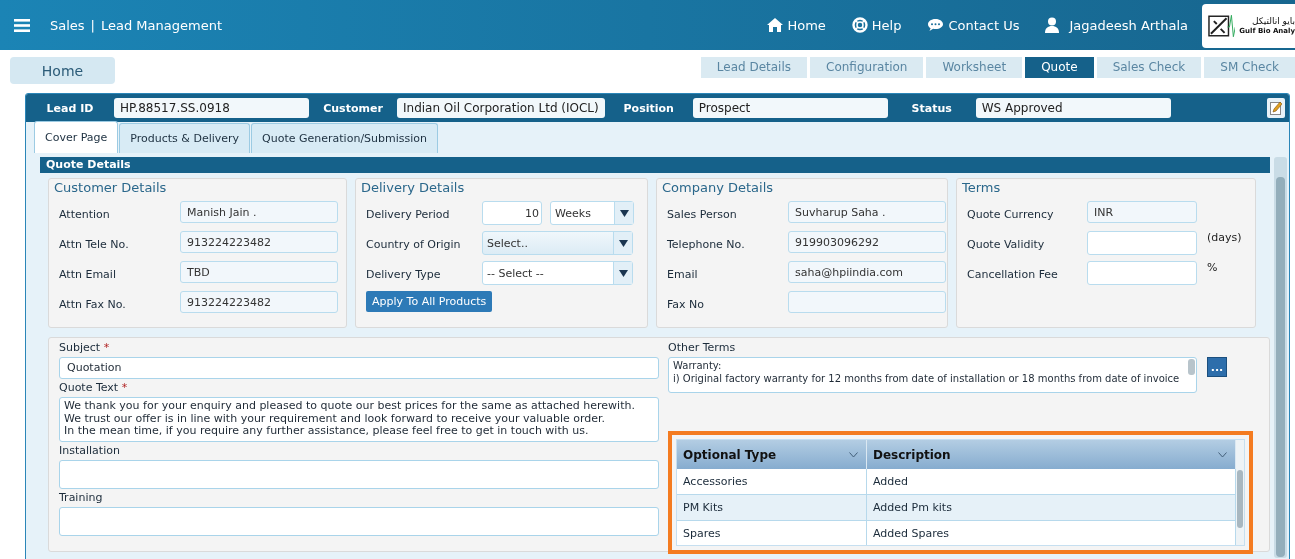  Describe the element at coordinates (1073, 108) in the screenshot. I see `readonly-field: WS Approved` at that location.